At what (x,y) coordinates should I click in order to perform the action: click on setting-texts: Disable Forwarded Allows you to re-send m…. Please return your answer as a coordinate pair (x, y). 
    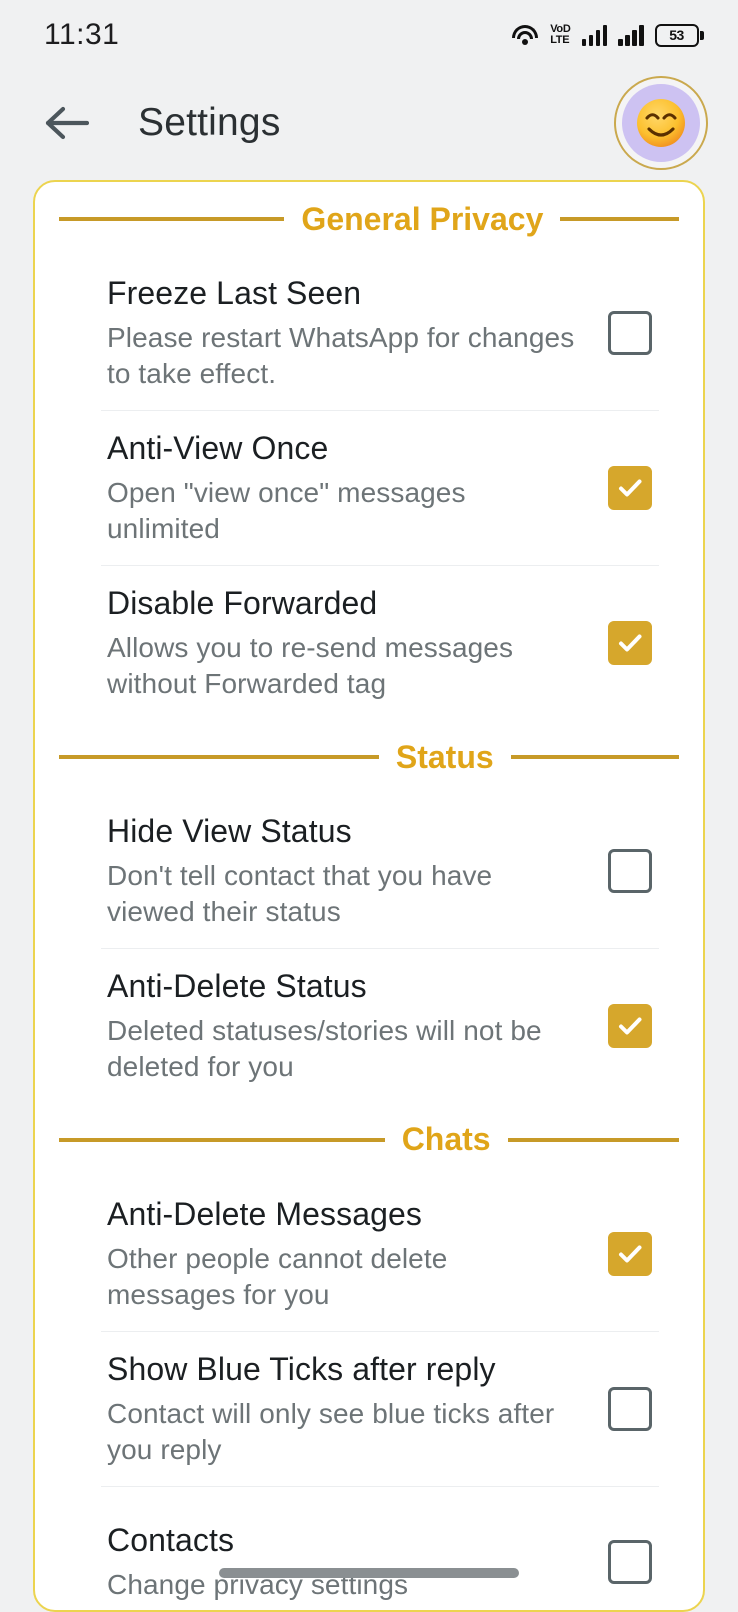
    Looking at the image, I should click on (354, 643).